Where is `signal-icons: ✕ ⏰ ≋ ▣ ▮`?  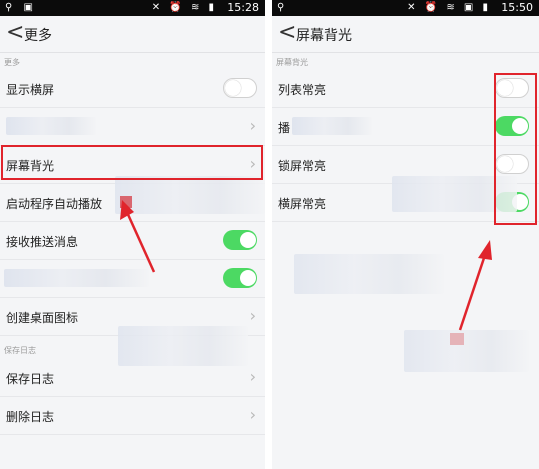 signal-icons: ✕ ⏰ ≋ ▣ ▮ is located at coordinates (449, 7).